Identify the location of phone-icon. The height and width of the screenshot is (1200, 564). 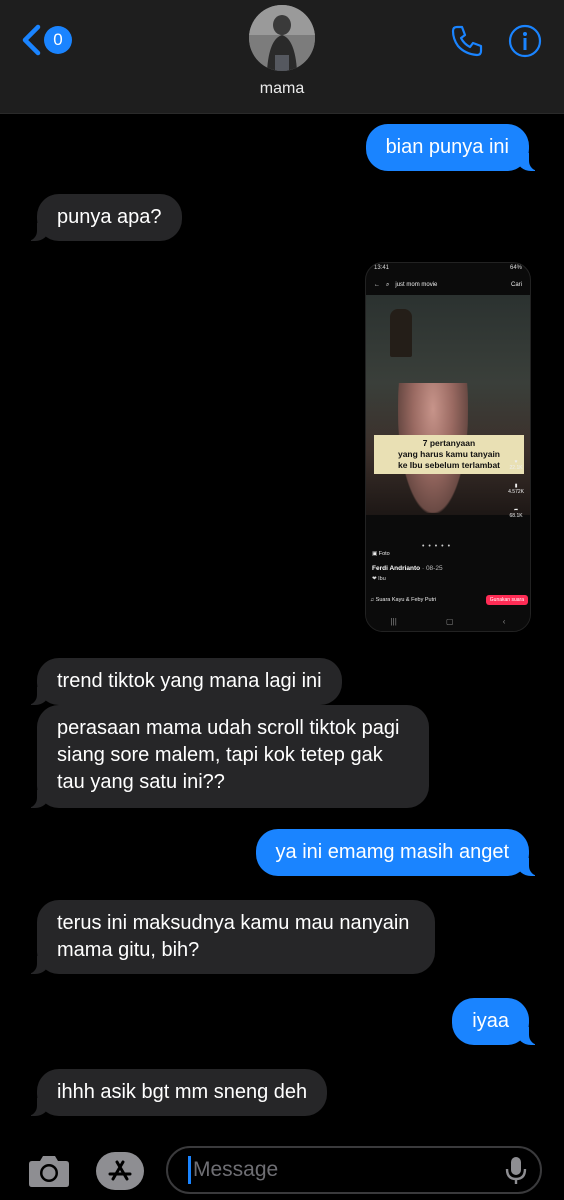
(467, 41).